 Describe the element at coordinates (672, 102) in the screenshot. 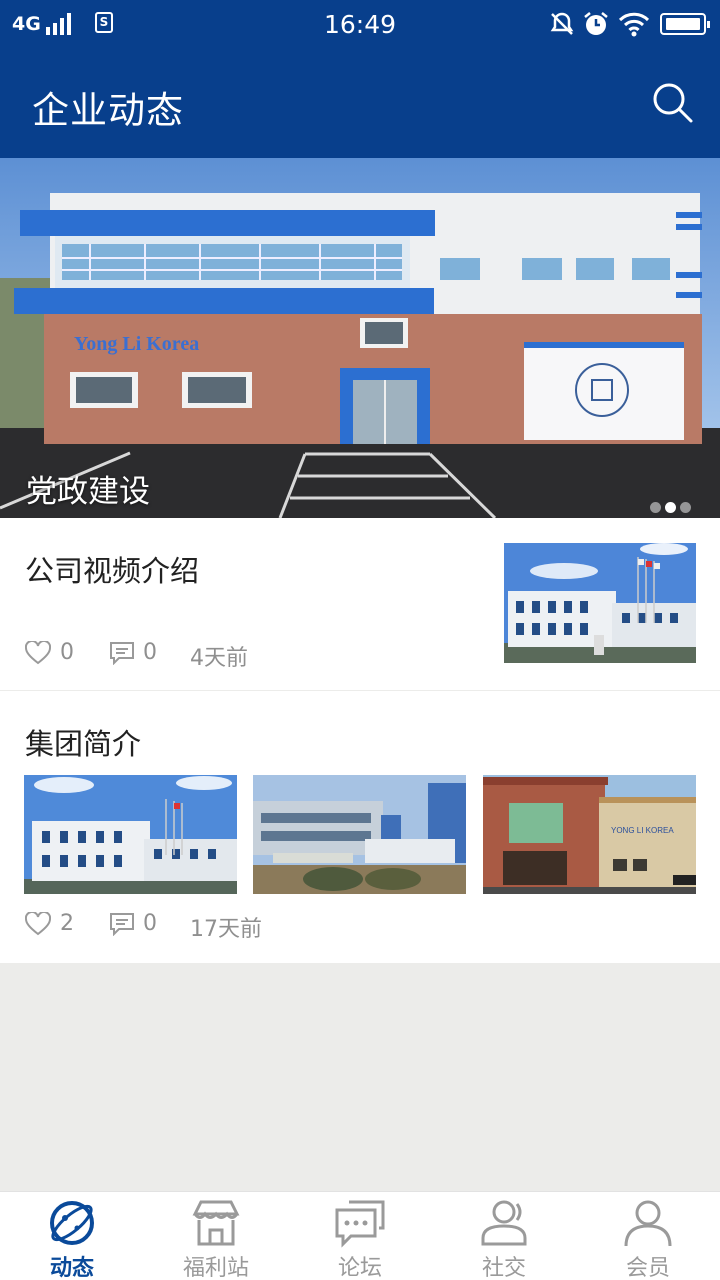

I see `search-icon` at that location.